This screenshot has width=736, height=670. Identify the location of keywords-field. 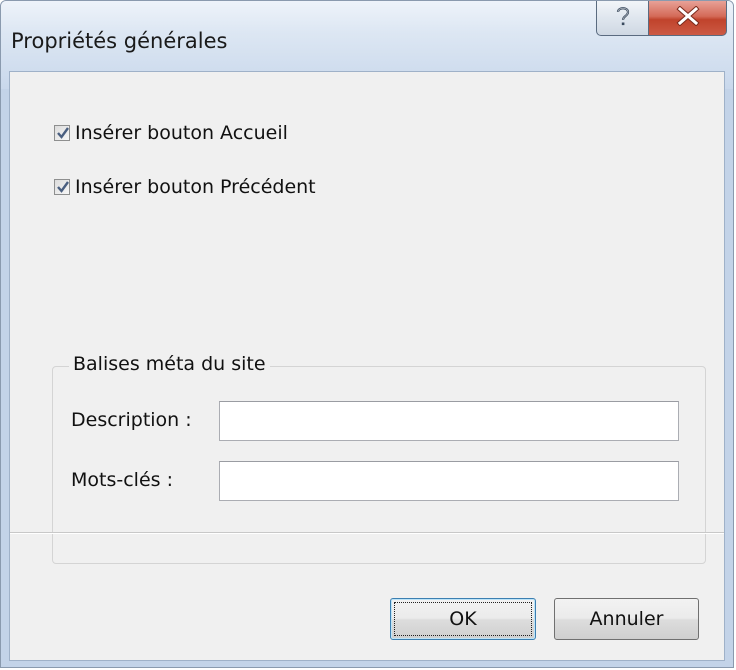
(449, 481).